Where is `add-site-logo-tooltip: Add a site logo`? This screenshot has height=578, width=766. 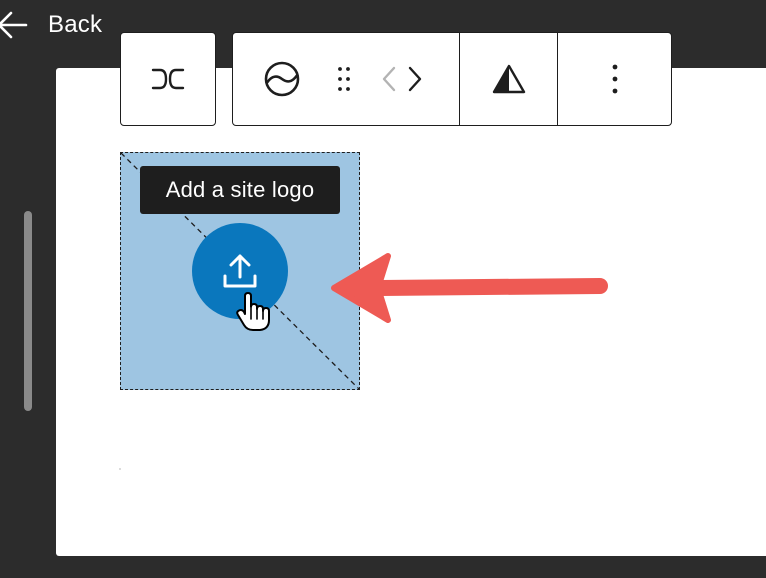
add-site-logo-tooltip: Add a site logo is located at coordinates (240, 190).